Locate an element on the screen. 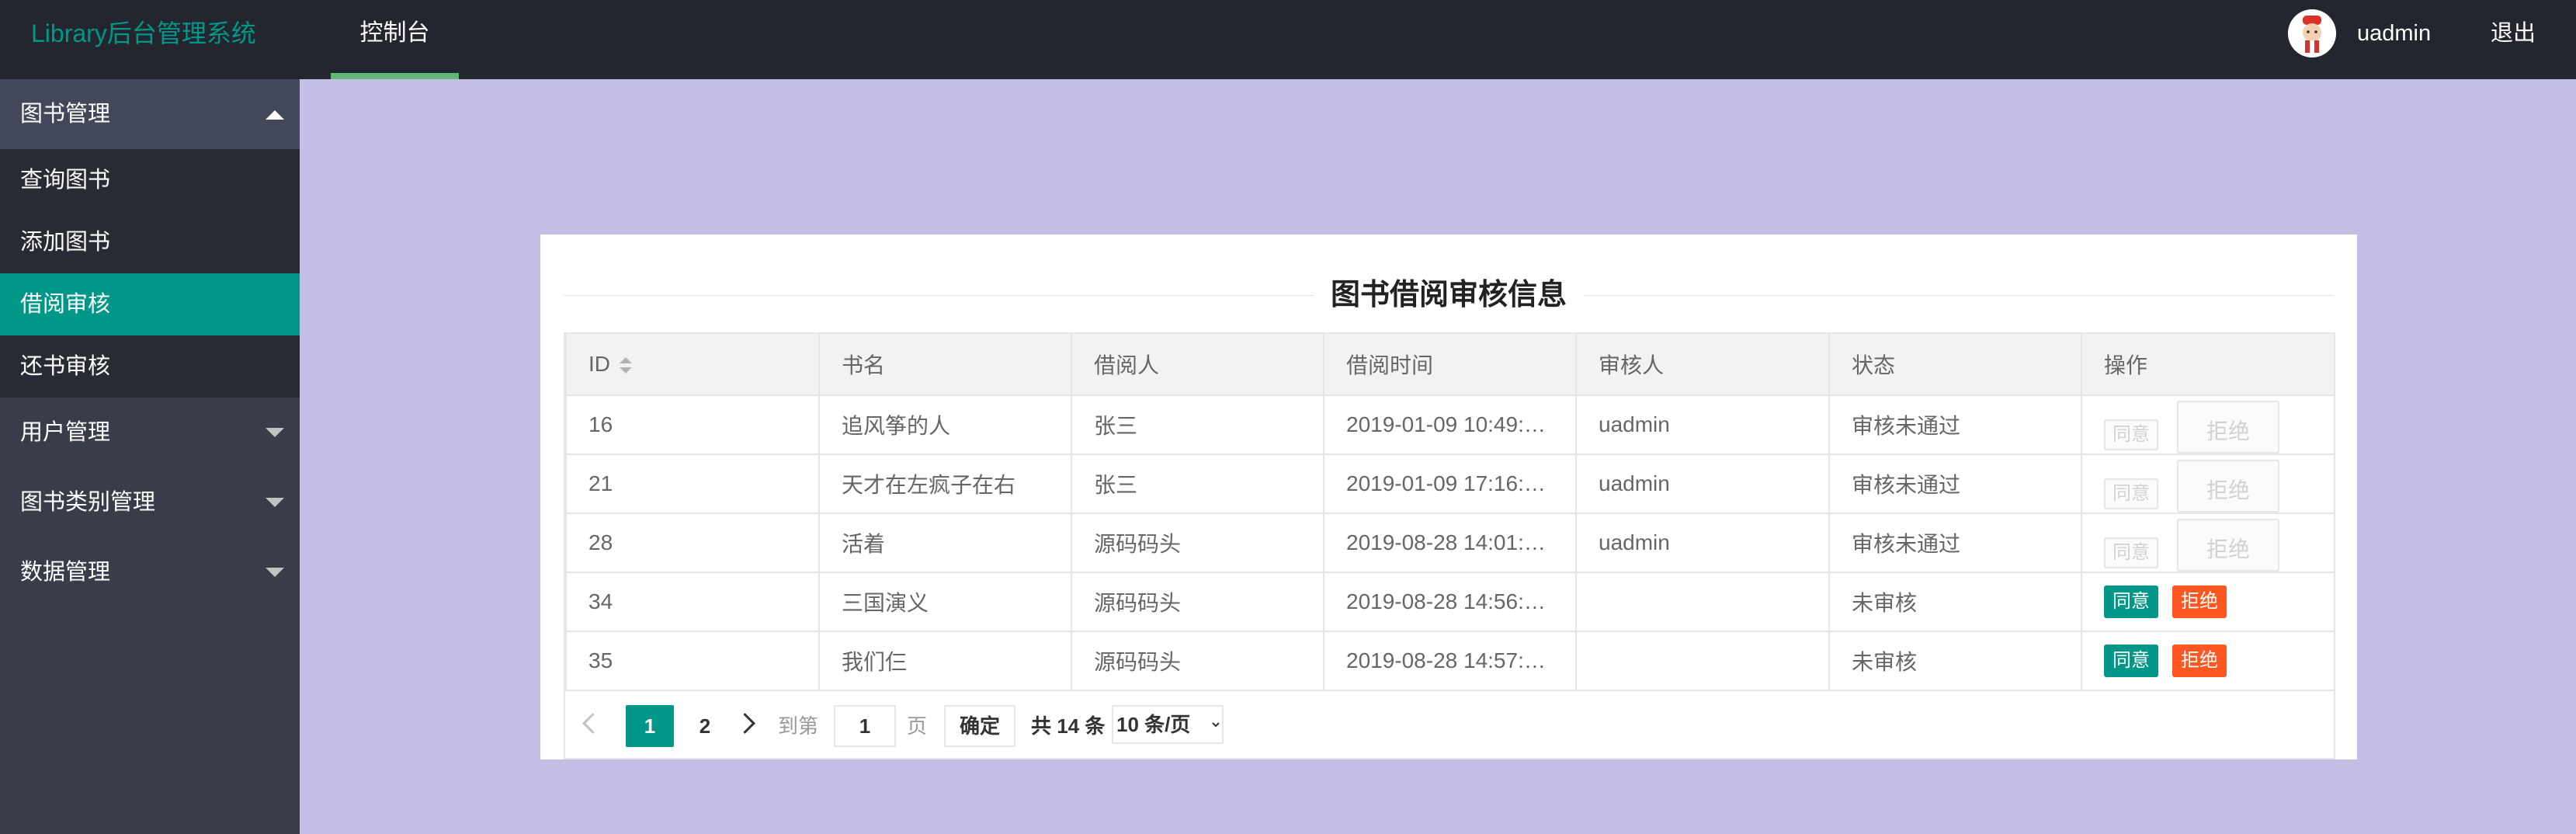 The width and height of the screenshot is (2576, 834). total-count: 共 14 条 is located at coordinates (1068, 726).